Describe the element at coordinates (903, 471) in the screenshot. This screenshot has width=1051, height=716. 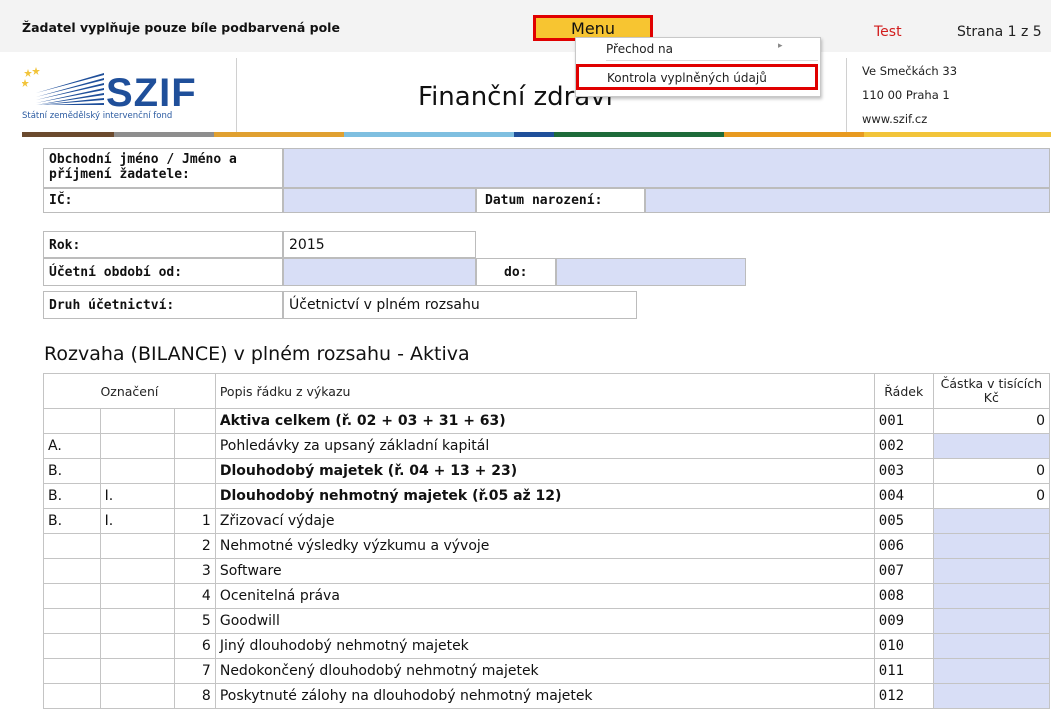
I see `row-number: 003` at that location.